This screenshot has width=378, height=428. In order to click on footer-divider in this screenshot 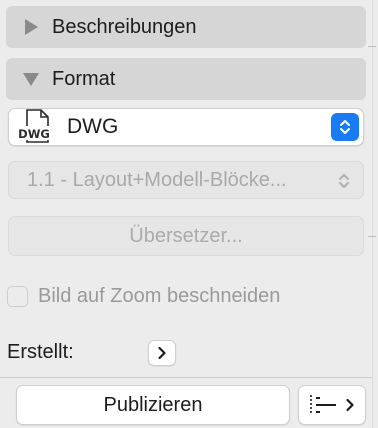, I will do `click(186, 377)`.